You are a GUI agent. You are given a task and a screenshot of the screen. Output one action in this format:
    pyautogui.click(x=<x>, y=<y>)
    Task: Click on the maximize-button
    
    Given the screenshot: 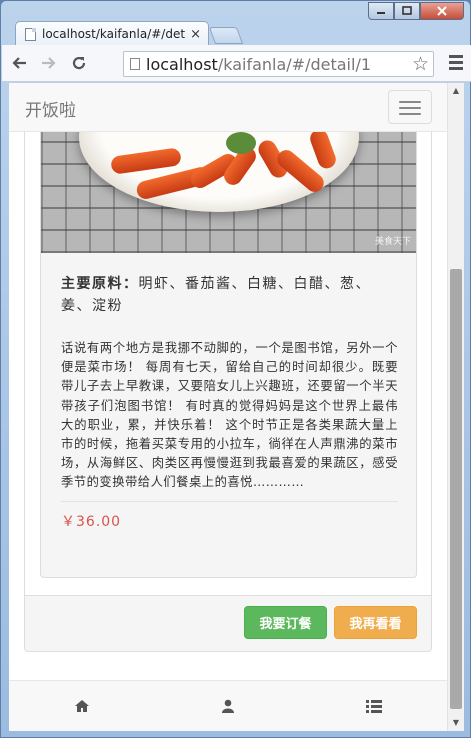 What is the action you would take?
    pyautogui.click(x=407, y=11)
    